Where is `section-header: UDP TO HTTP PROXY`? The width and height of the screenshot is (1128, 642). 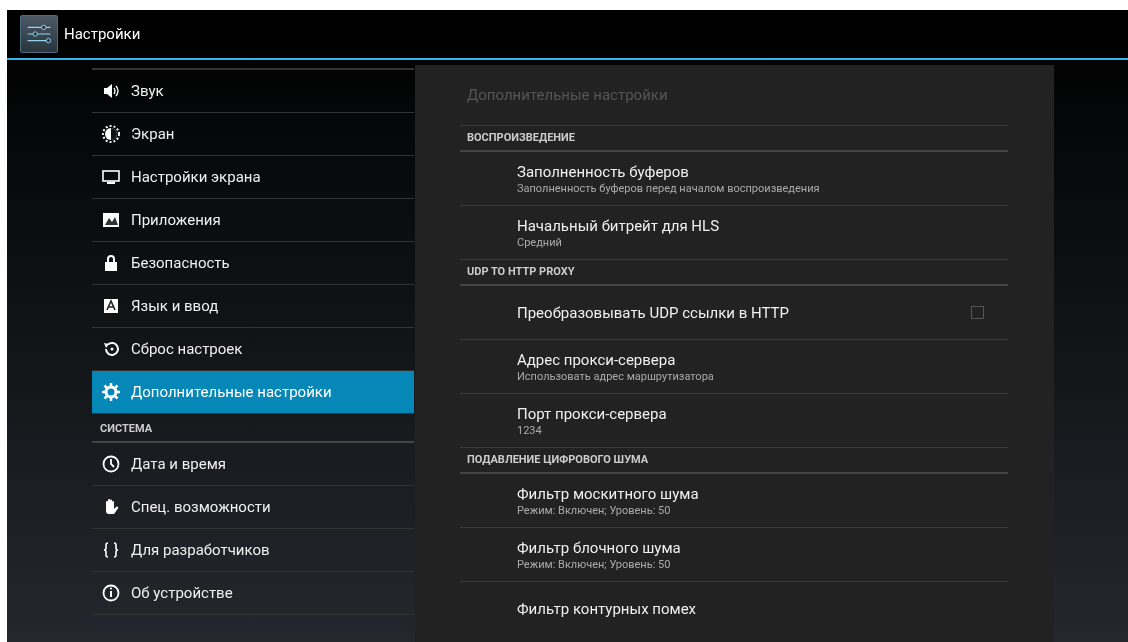
section-header: UDP TO HTTP PROXY is located at coordinates (734, 273).